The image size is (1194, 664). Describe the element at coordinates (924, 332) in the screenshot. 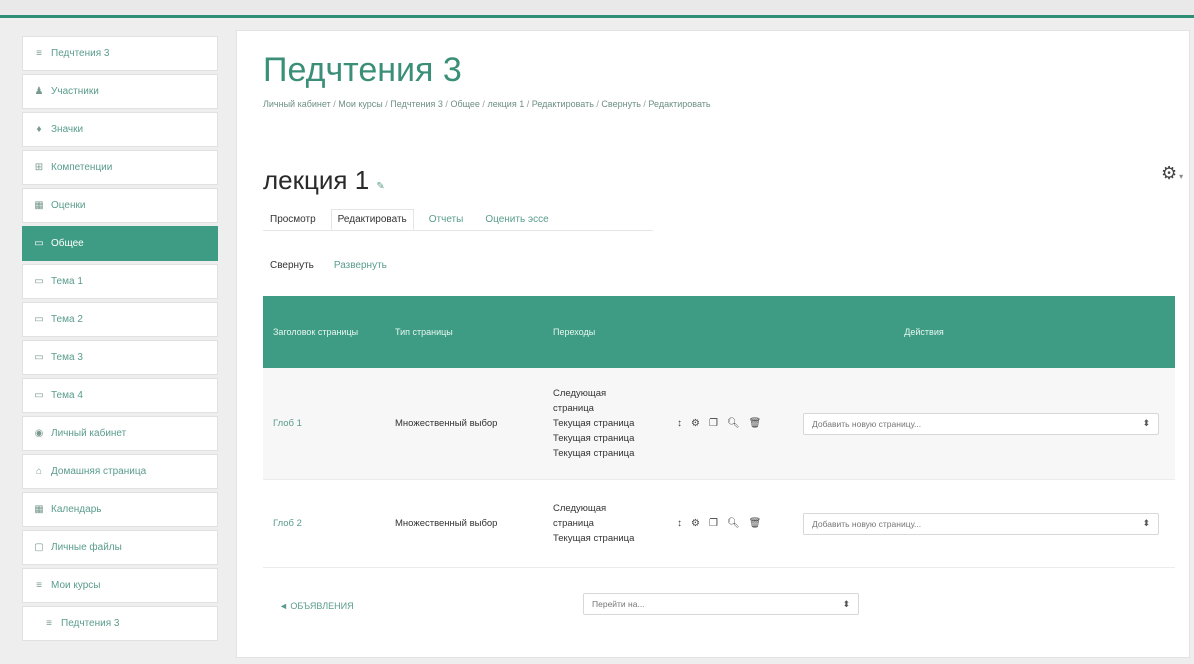

I see `header-actions: Действия` at that location.